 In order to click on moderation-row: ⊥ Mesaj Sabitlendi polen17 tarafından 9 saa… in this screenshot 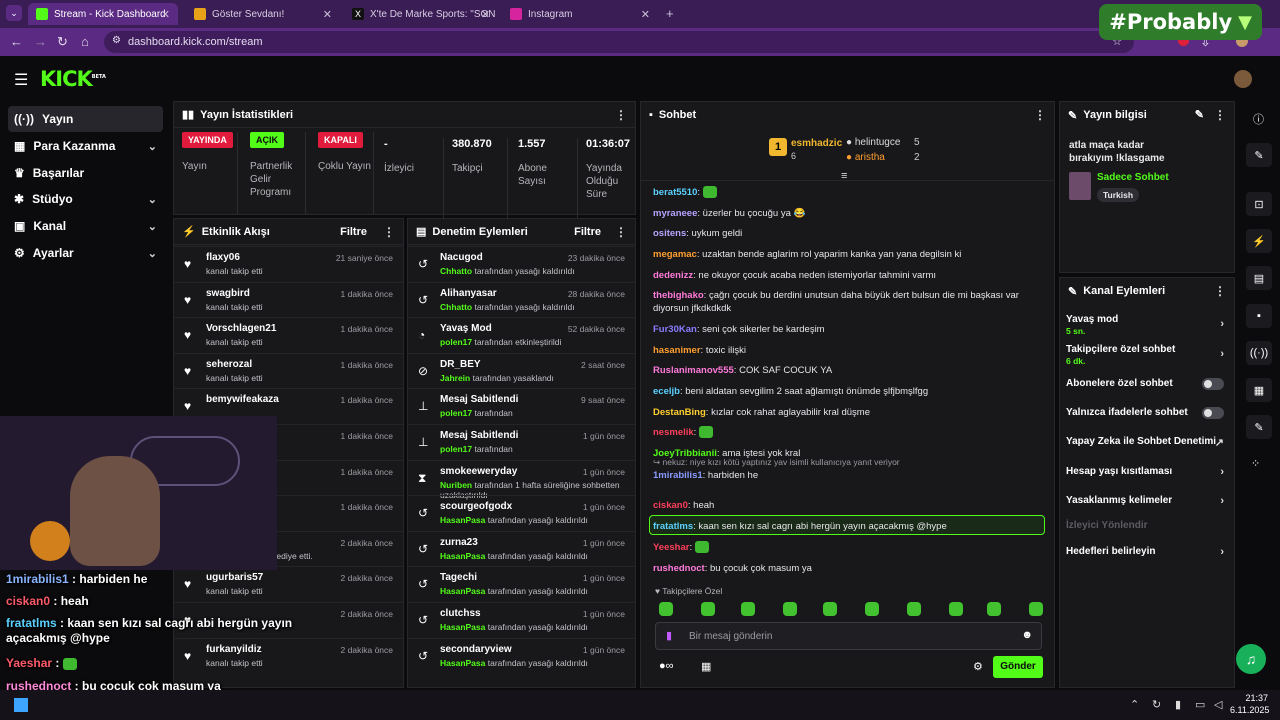, I will do `click(521, 405)`.